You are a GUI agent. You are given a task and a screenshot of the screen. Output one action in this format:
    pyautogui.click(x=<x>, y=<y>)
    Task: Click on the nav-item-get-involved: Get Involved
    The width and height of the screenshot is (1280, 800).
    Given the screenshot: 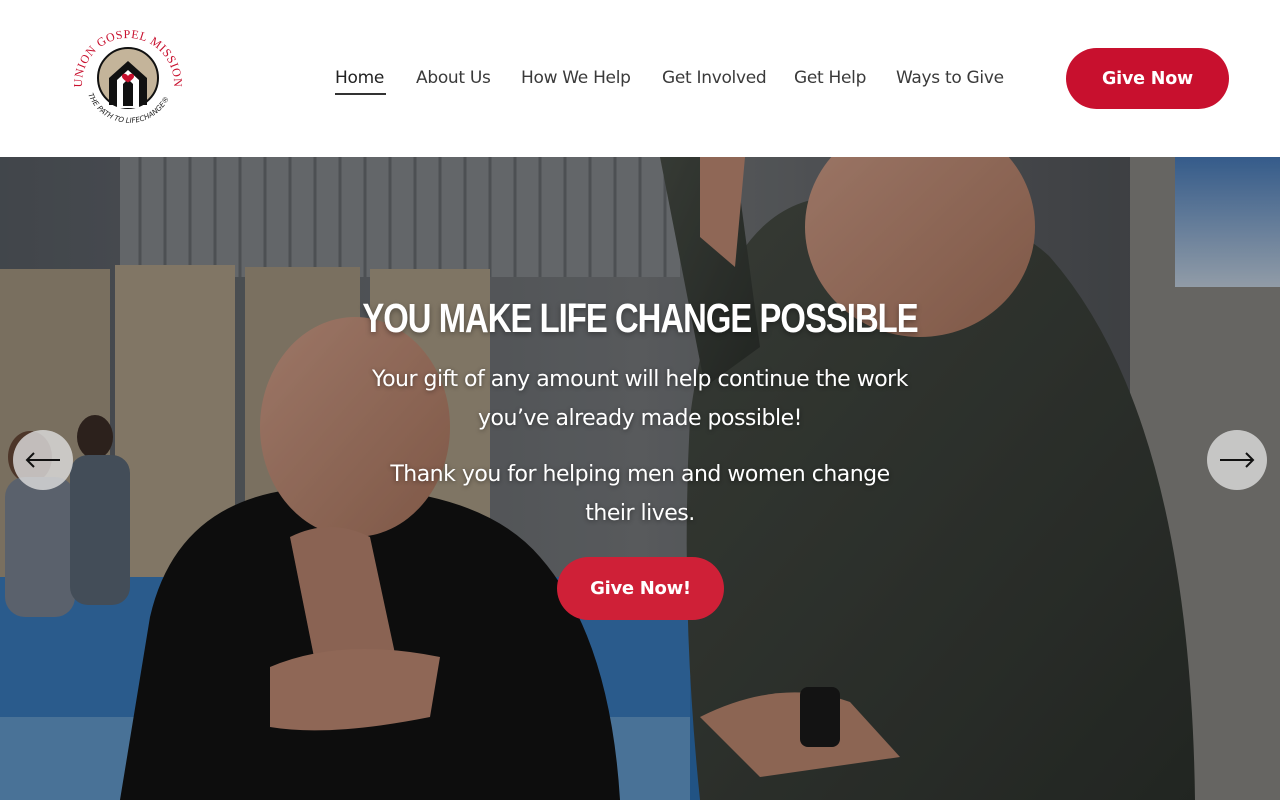 What is the action you would take?
    pyautogui.click(x=714, y=78)
    